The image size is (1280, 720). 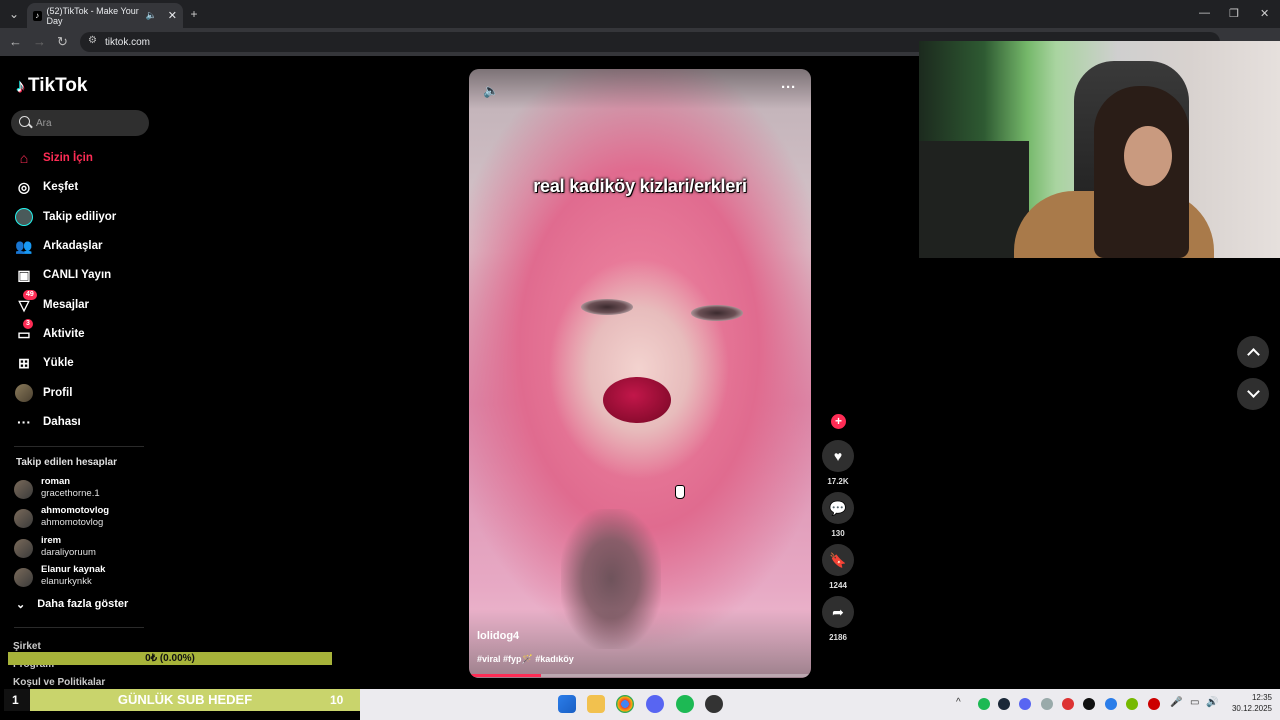 I want to click on volume-tray-icon: 🔊, so click(x=1212, y=702).